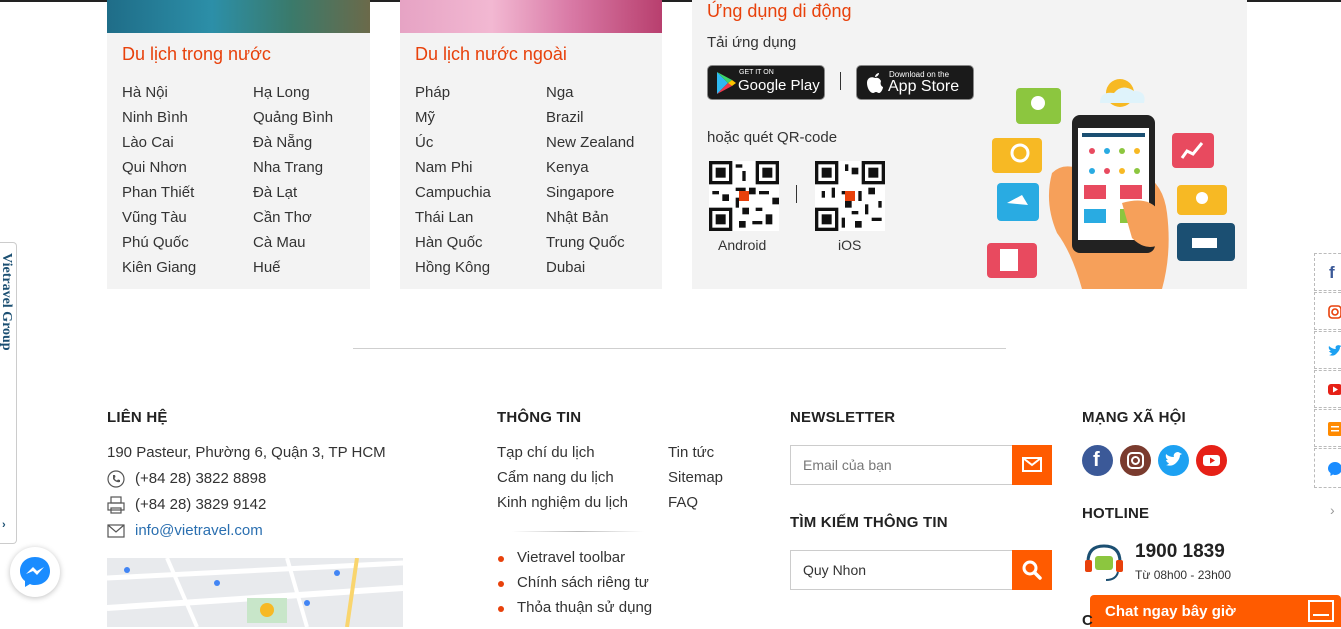 The width and height of the screenshot is (1341, 629). I want to click on qr-label: hoặc quét QR-code, so click(772, 137).